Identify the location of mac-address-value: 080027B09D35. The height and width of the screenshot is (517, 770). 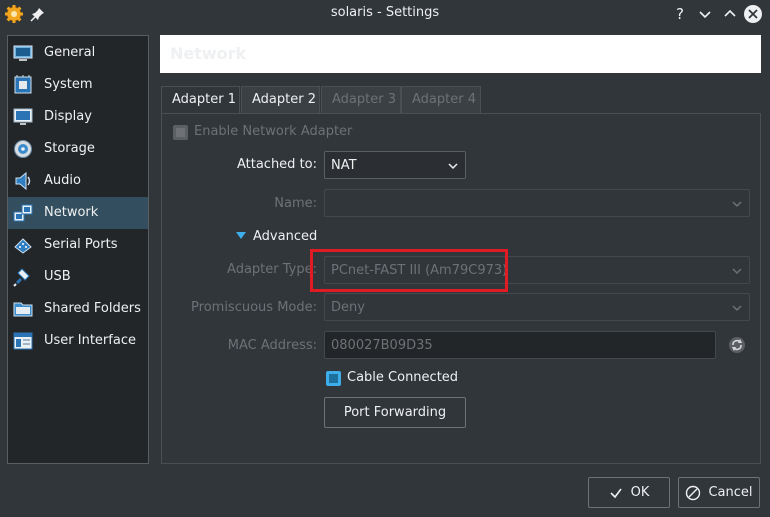
(382, 345).